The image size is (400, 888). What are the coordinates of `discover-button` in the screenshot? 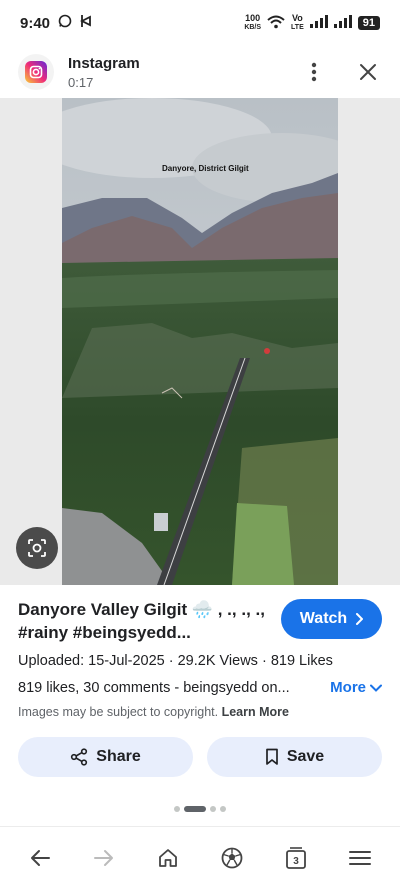 It's located at (232, 858).